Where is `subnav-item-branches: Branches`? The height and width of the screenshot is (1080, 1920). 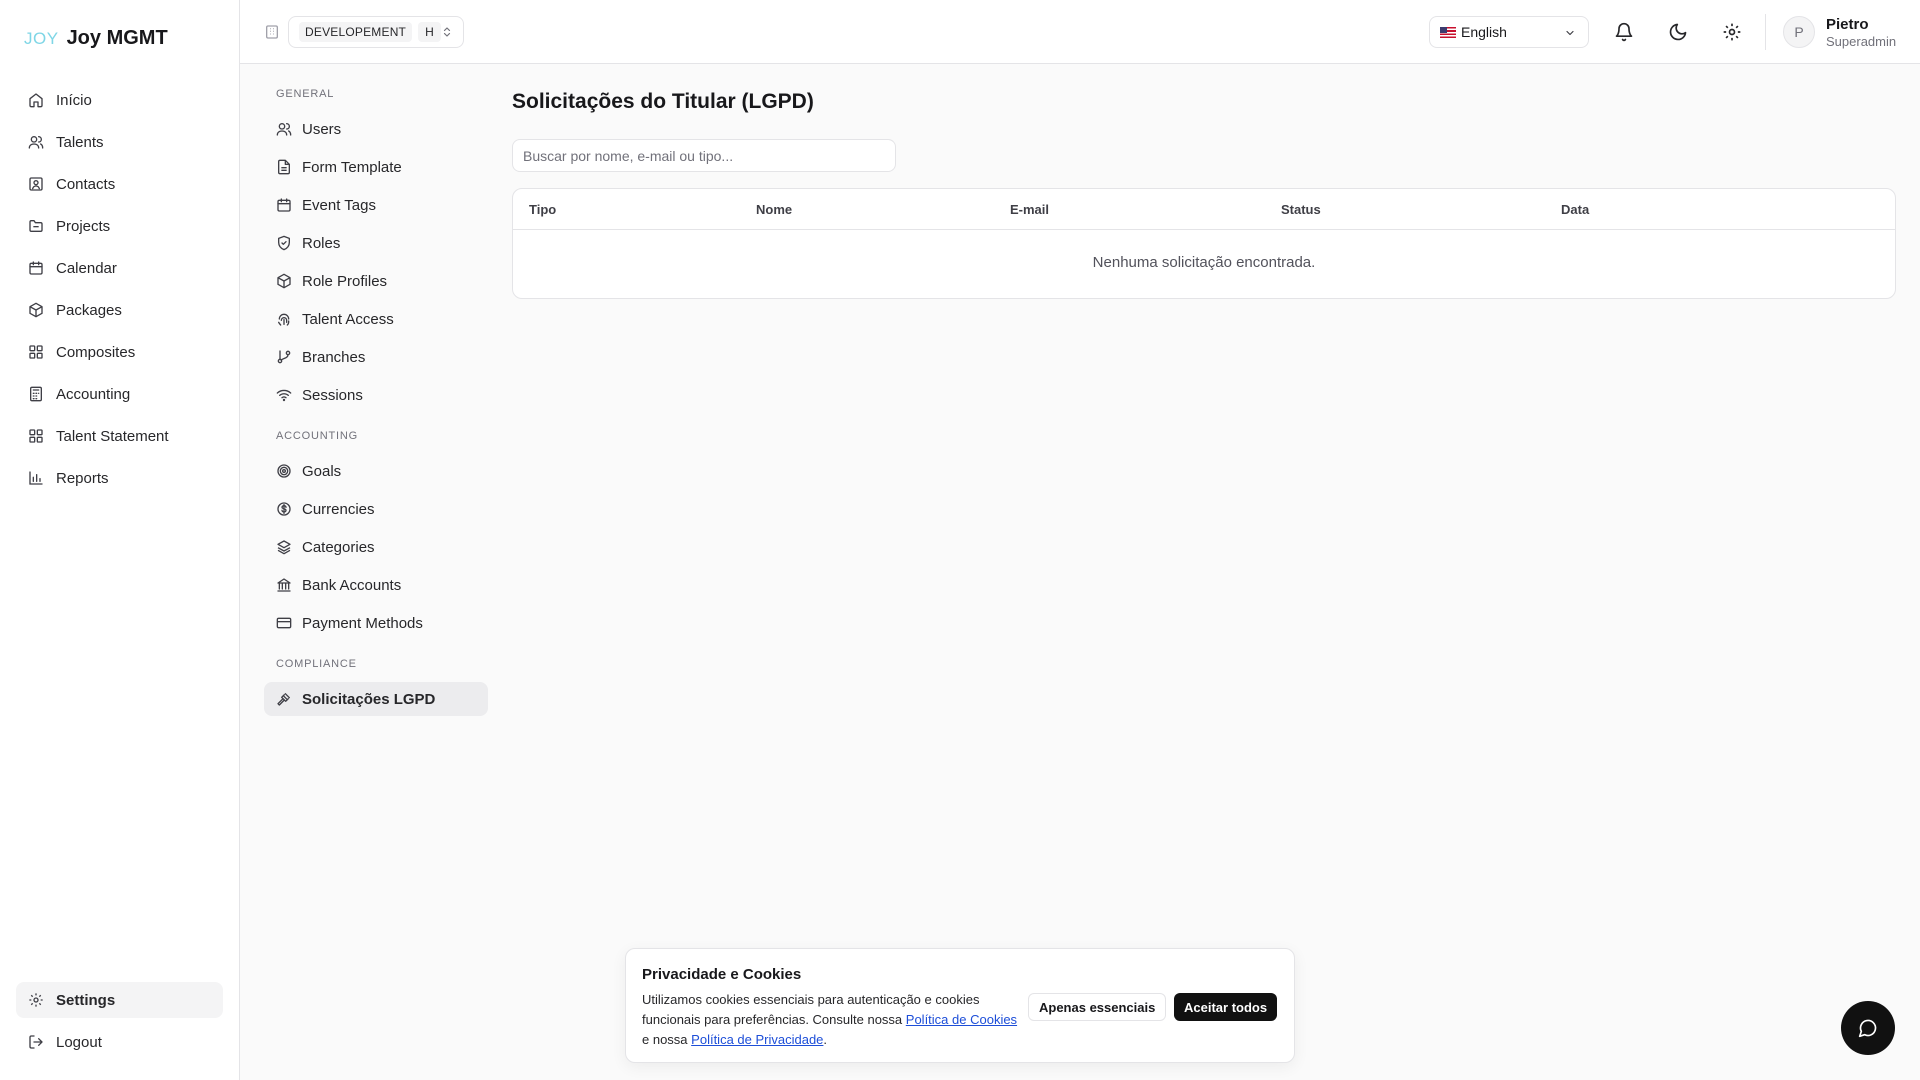
subnav-item-branches: Branches is located at coordinates (376, 357).